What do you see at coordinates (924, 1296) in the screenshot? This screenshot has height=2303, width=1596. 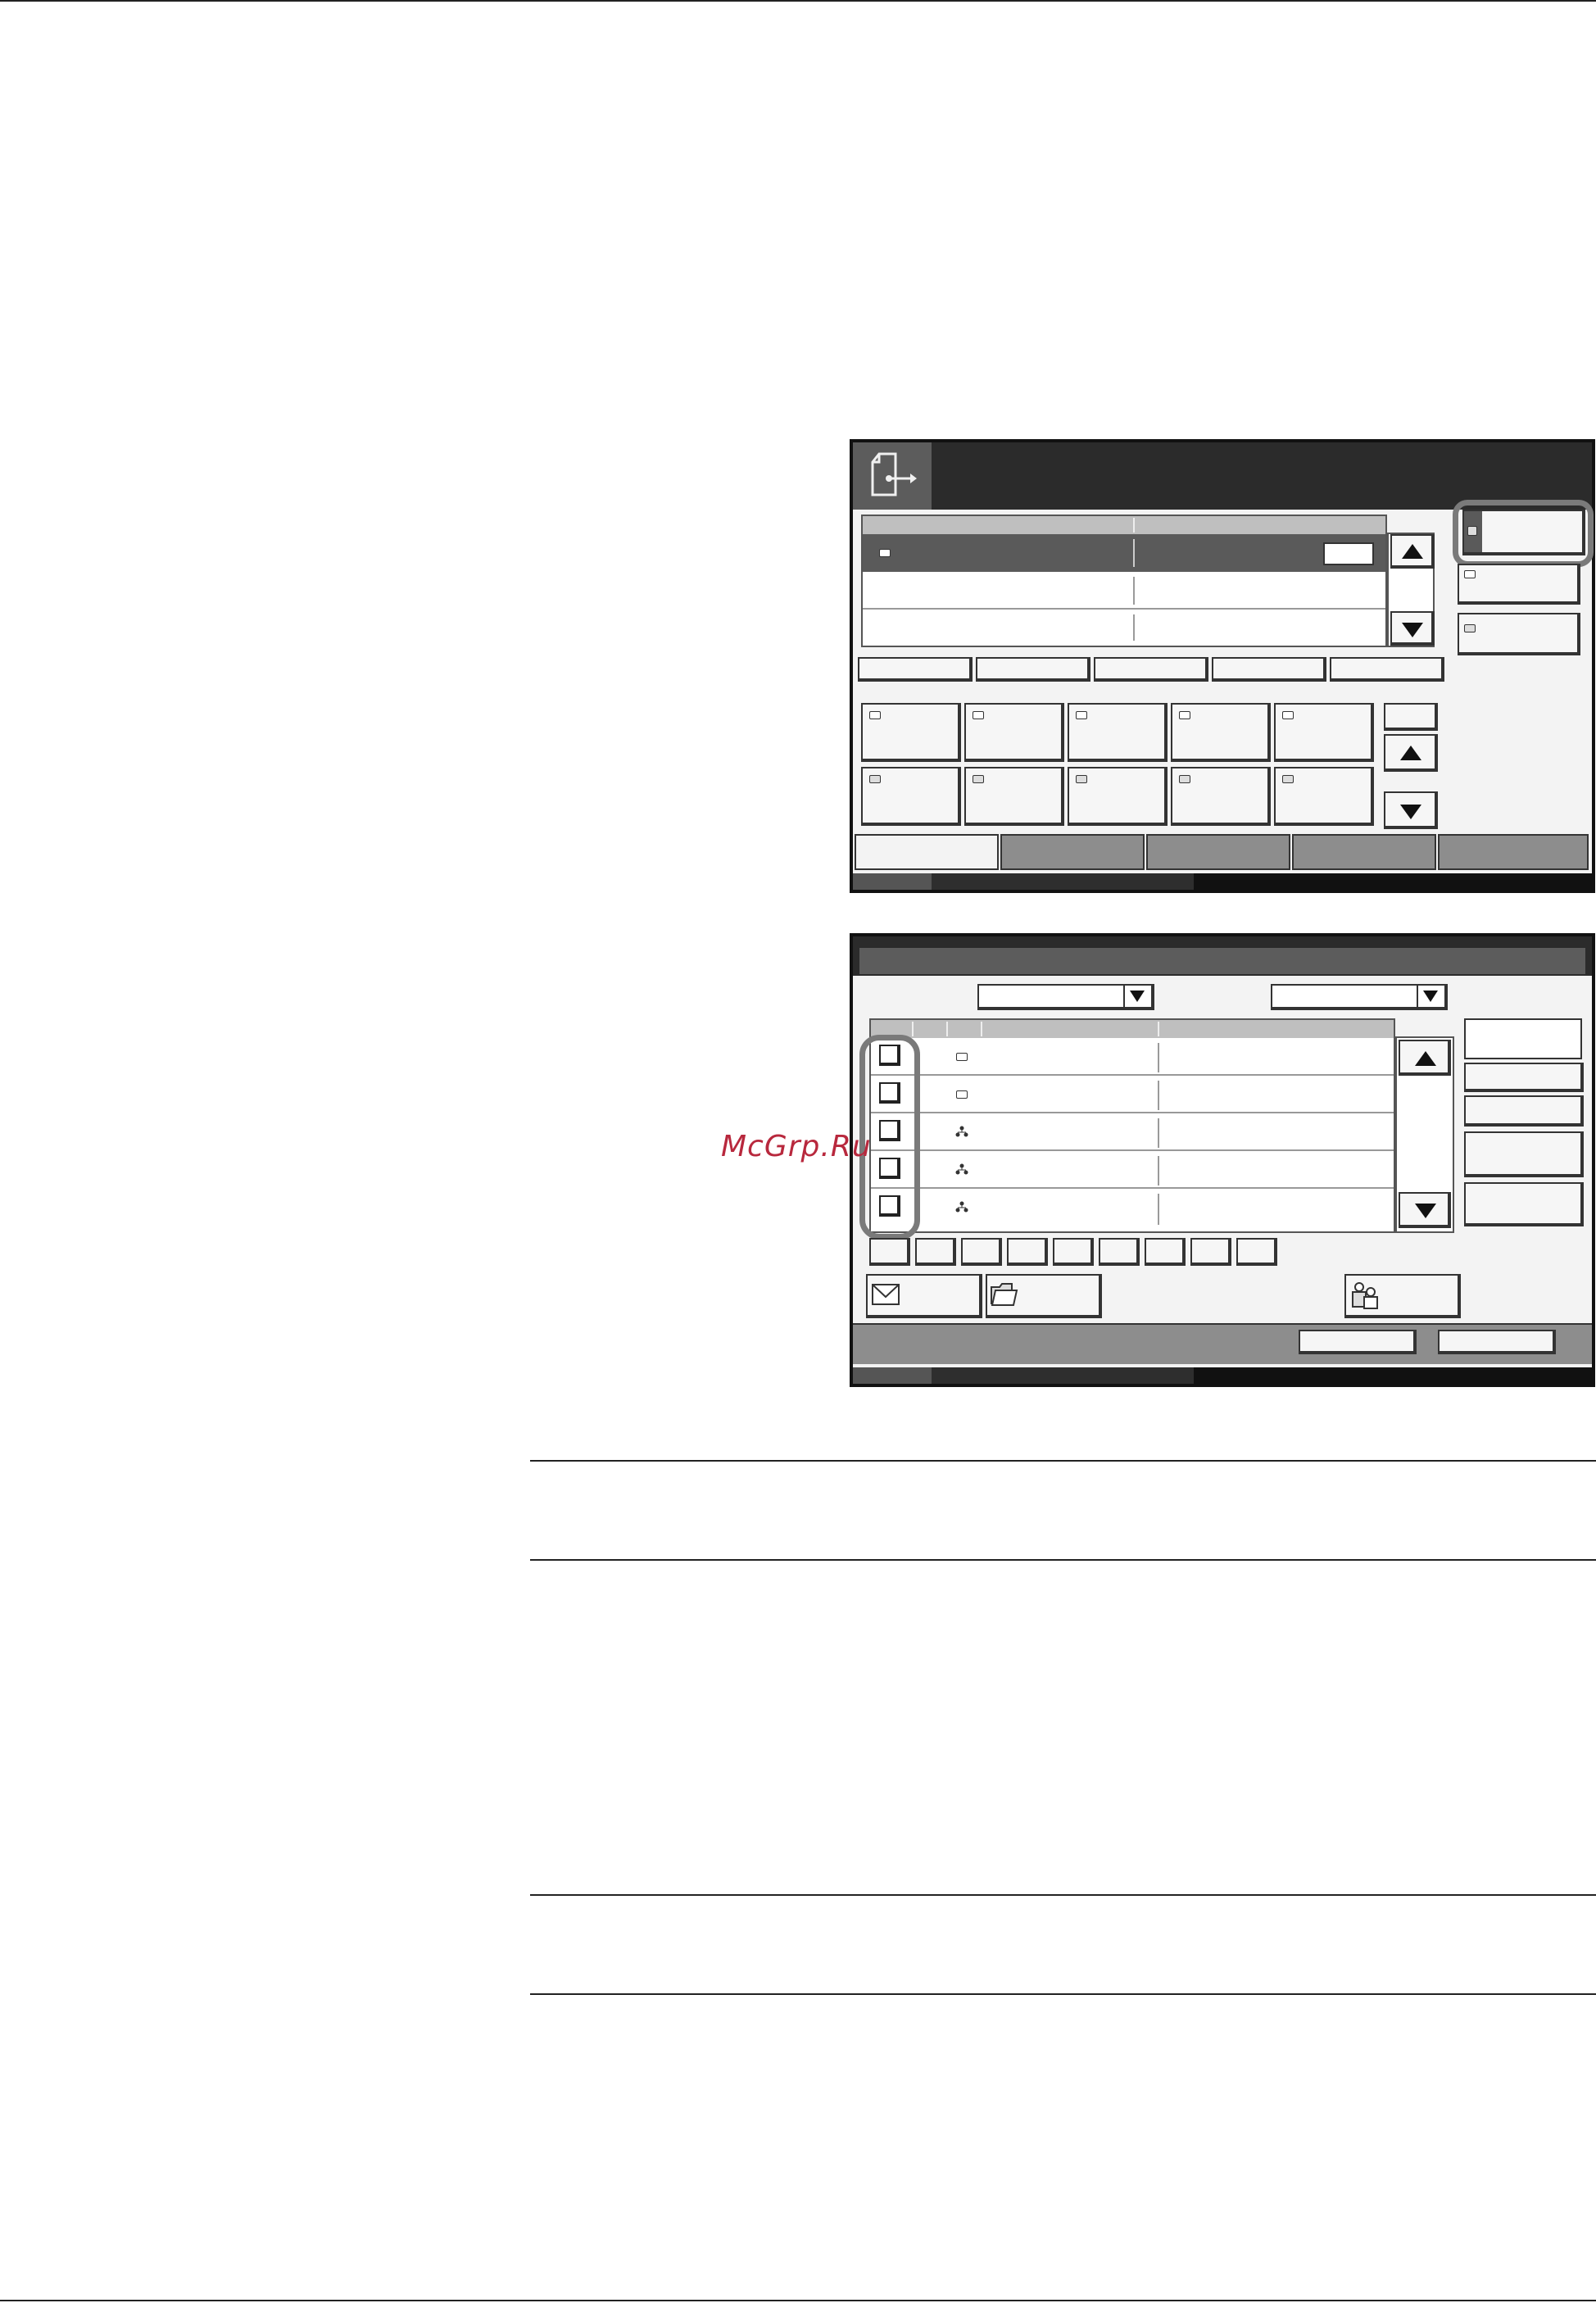 I see `email-filter-button` at bounding box center [924, 1296].